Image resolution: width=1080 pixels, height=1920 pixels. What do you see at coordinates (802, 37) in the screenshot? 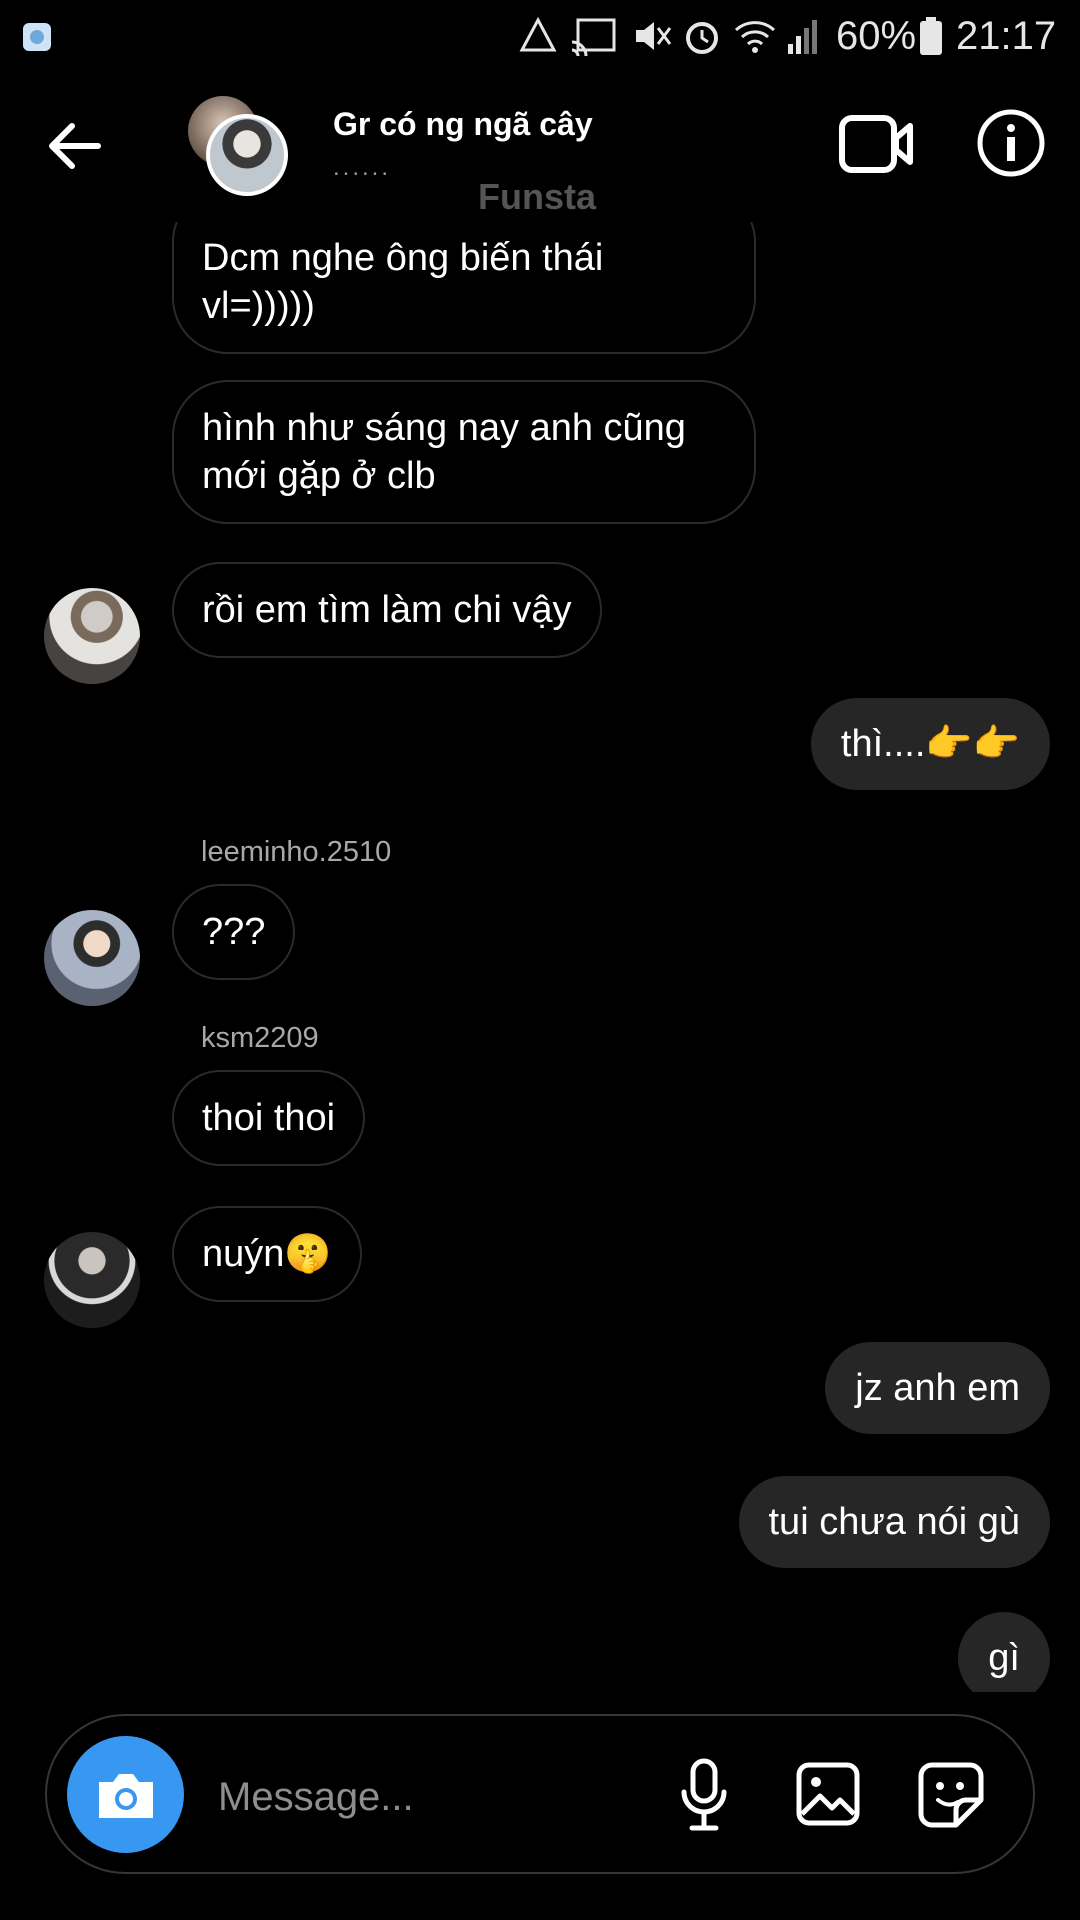
I see `signal-icon` at bounding box center [802, 37].